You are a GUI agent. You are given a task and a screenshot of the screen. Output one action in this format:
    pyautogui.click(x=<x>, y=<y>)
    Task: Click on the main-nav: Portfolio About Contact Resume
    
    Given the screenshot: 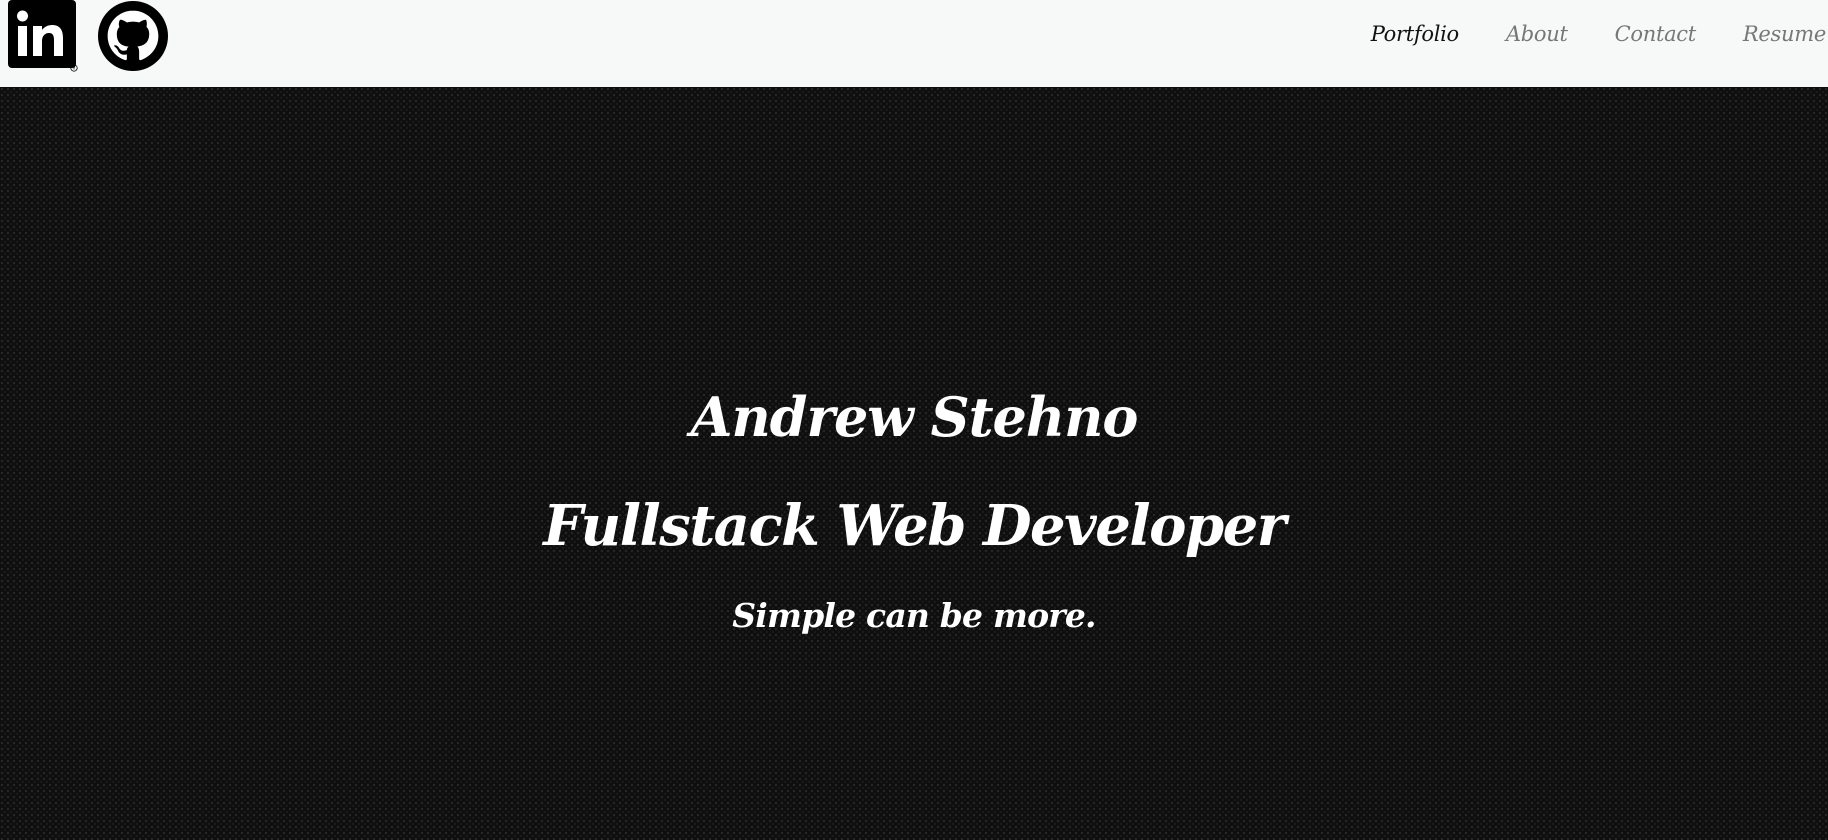 What is the action you would take?
    pyautogui.click(x=1582, y=34)
    